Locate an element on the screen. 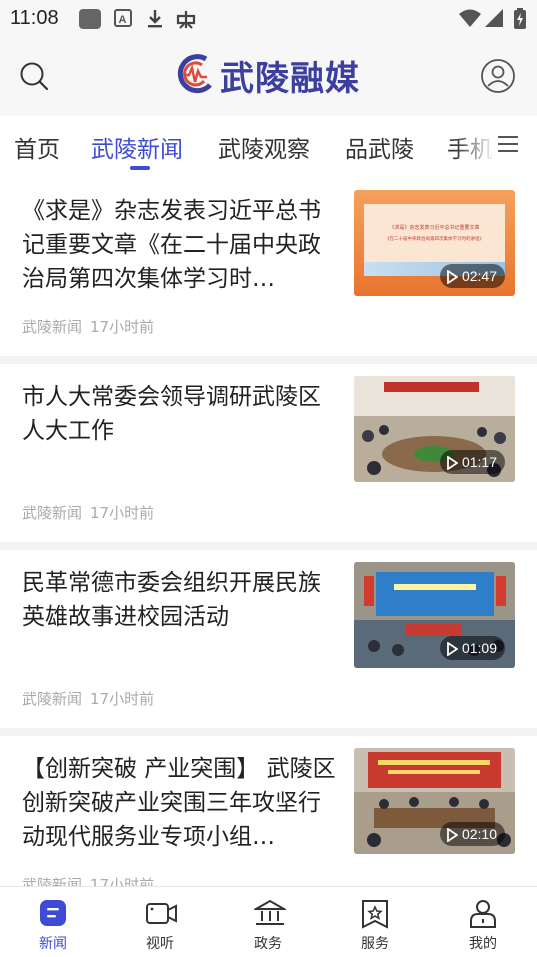 Image resolution: width=537 pixels, height=957 pixels. tab-wuling-observe: 武陵观察 is located at coordinates (264, 147).